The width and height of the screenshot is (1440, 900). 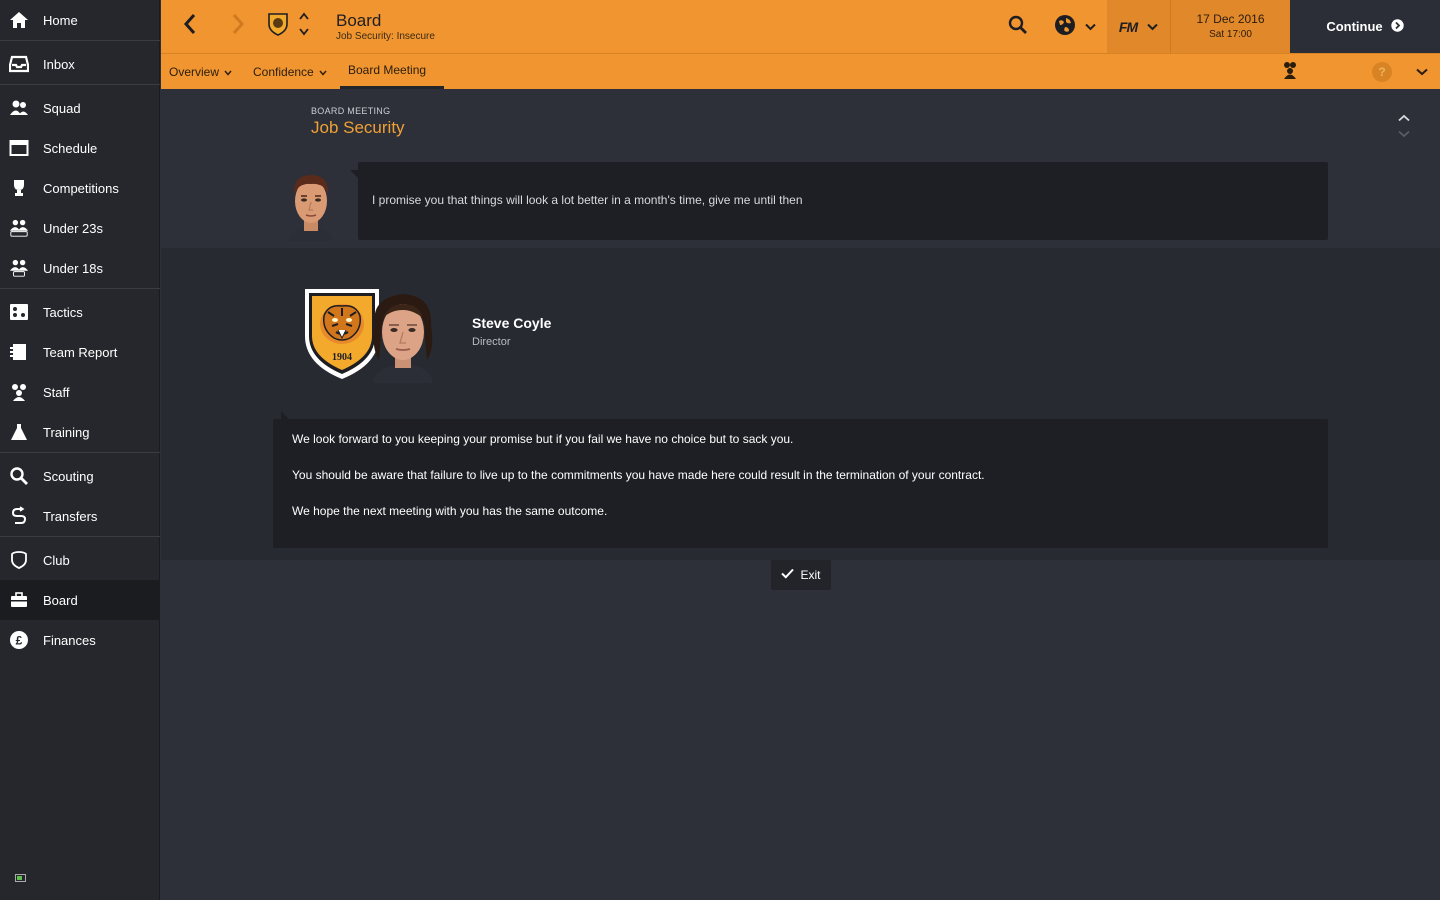 What do you see at coordinates (19, 600) in the screenshot?
I see `briefcase-icon` at bounding box center [19, 600].